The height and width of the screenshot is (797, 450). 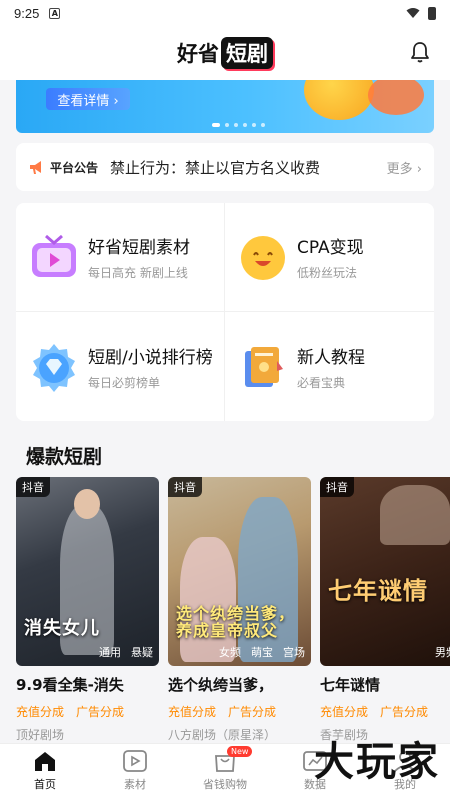 What do you see at coordinates (225, 106) in the screenshot?
I see `promo-banner: 查看详情 ›` at bounding box center [225, 106].